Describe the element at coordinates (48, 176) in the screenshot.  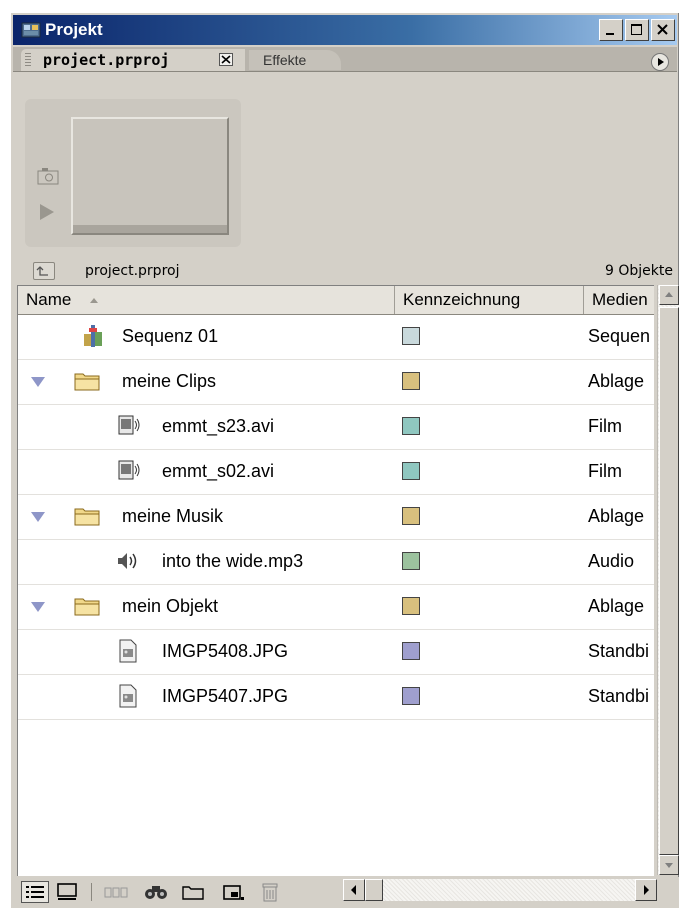
I see `camera-icon` at that location.